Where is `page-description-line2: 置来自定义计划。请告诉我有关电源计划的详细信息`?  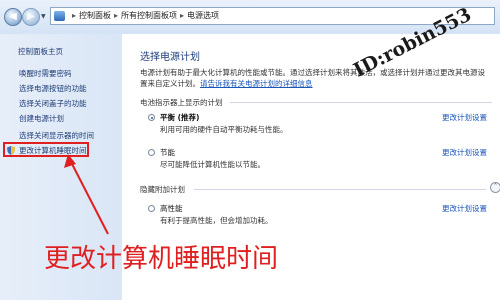
page-description-line2: 置来自定义计划。请告诉我有关电源计划的详细信息 is located at coordinates (226, 83).